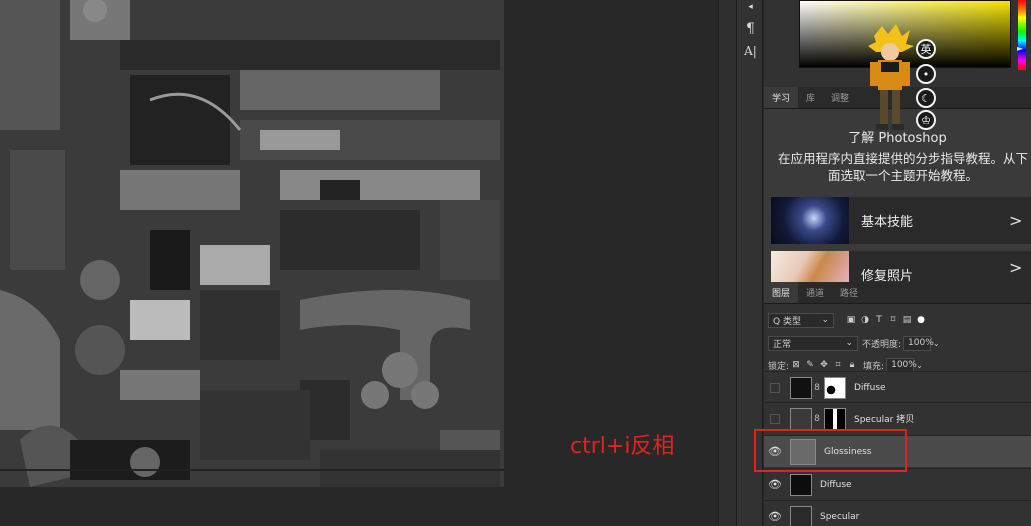  What do you see at coordinates (897, 513) in the screenshot?
I see `layer-row-specular: 👁︎ Specular` at bounding box center [897, 513].